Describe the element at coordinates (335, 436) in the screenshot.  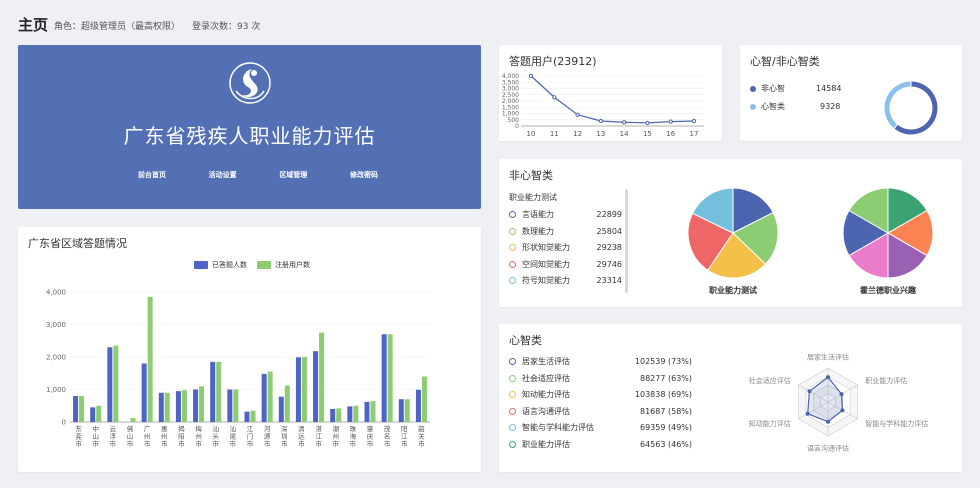
I see `x-tick-label: 潮州市` at that location.